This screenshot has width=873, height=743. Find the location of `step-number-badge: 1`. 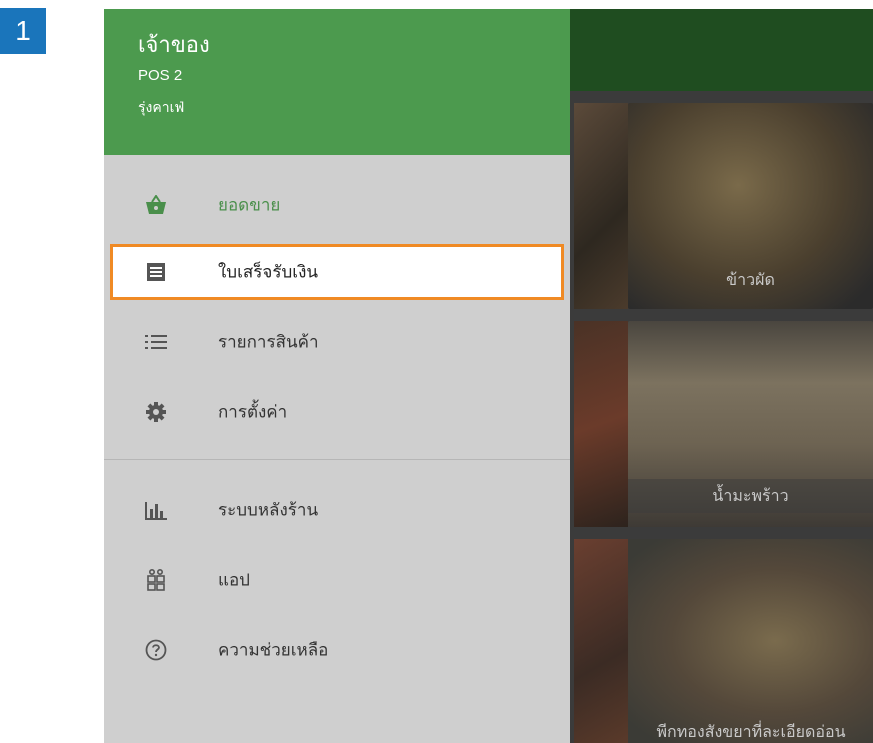

step-number-badge: 1 is located at coordinates (23, 31).